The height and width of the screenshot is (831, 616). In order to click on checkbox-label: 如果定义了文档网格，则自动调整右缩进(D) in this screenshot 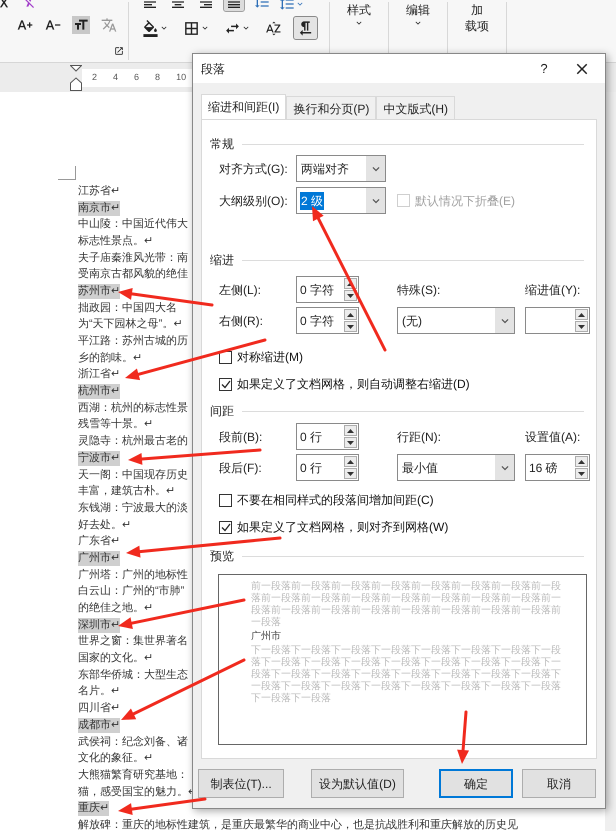, I will do `click(353, 384)`.